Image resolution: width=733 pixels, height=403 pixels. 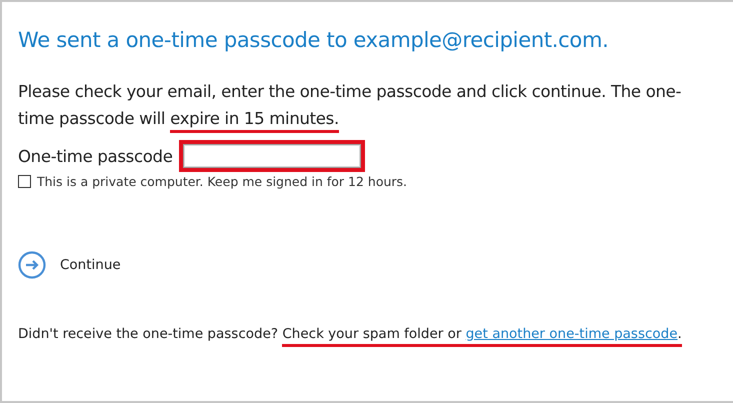 What do you see at coordinates (350, 337) in the screenshot?
I see `resend-help-text: Didn't receive the one-time passcode? Check your spam folder or get another one-time passcode.` at bounding box center [350, 337].